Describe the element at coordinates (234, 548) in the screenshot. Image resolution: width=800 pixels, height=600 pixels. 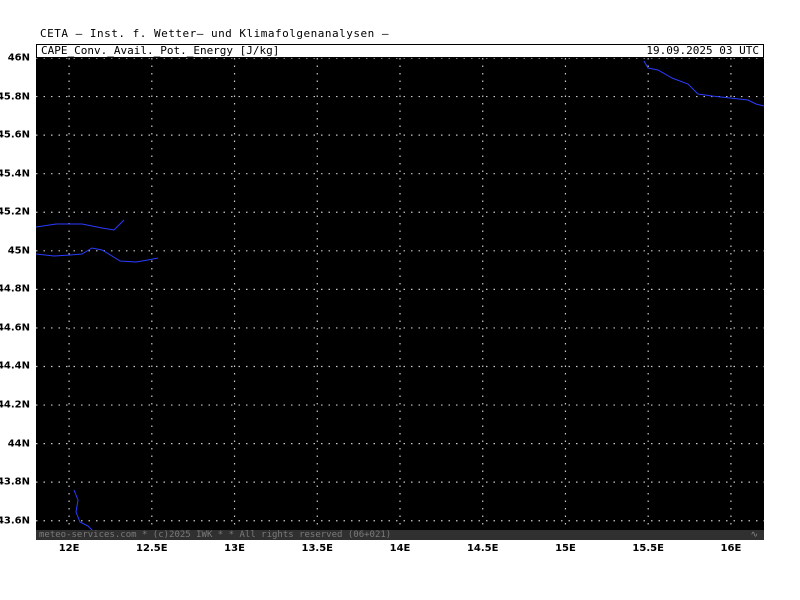
I see `lon-tick-label: 13E` at that location.